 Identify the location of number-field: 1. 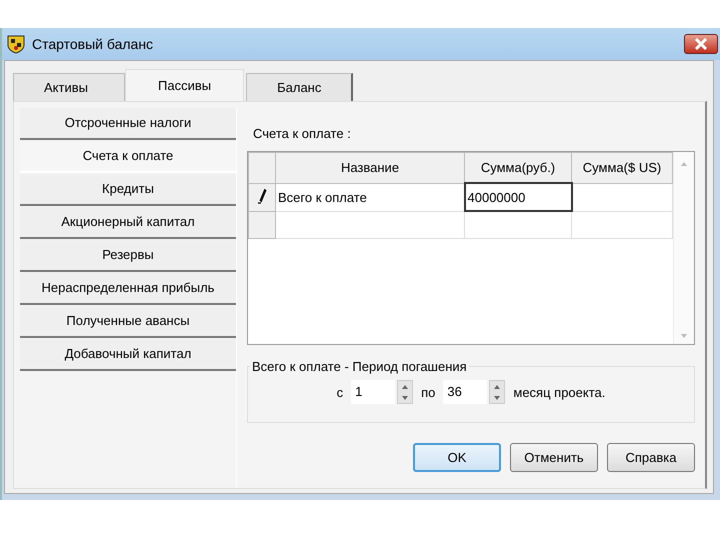
(373, 392).